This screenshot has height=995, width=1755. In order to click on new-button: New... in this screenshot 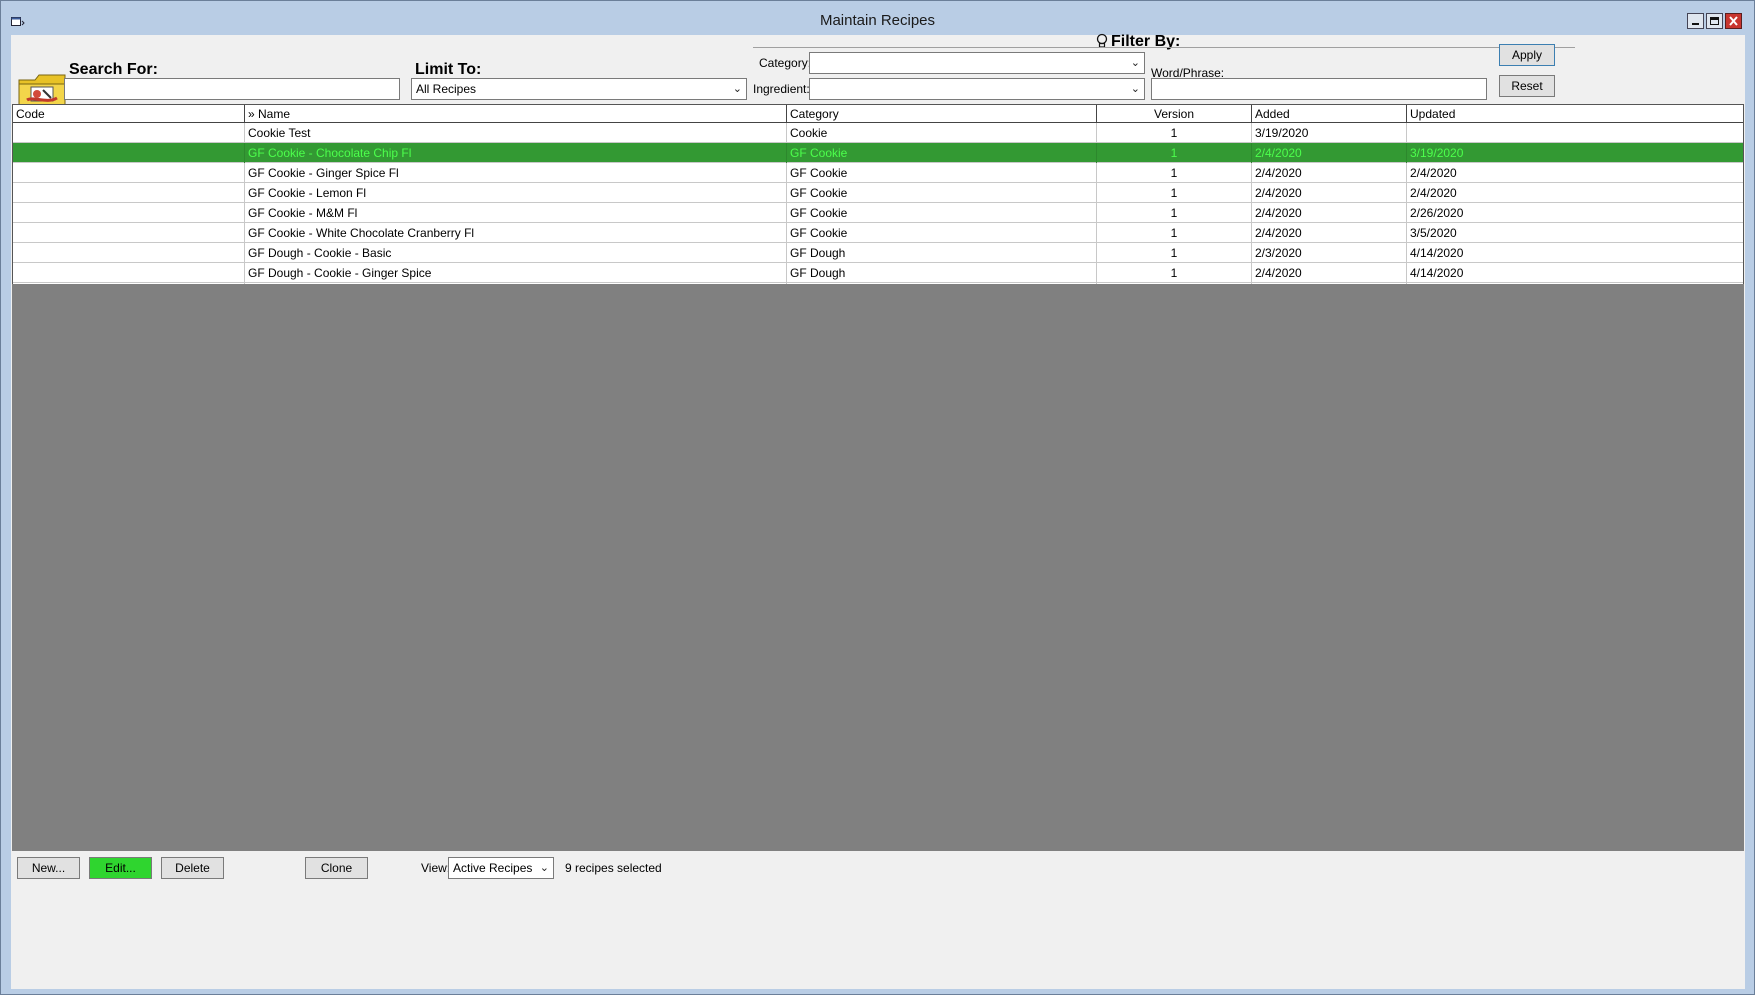, I will do `click(48, 868)`.